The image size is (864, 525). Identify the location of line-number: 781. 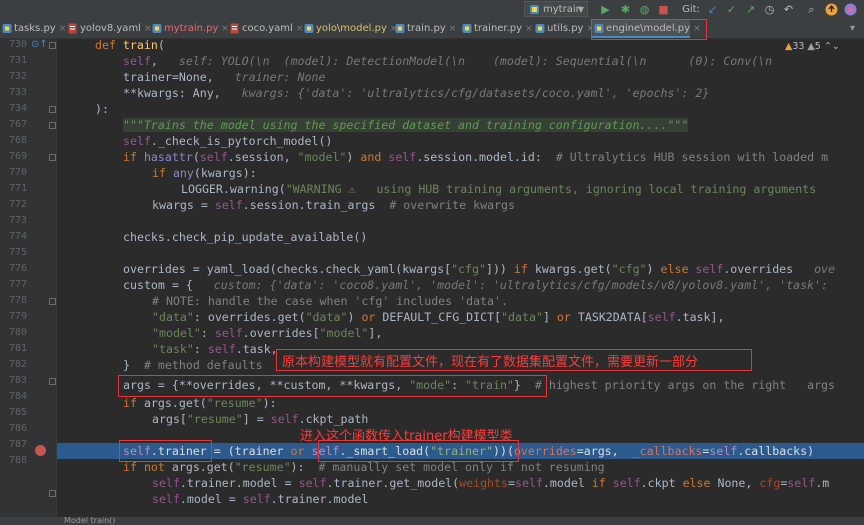
(17, 348).